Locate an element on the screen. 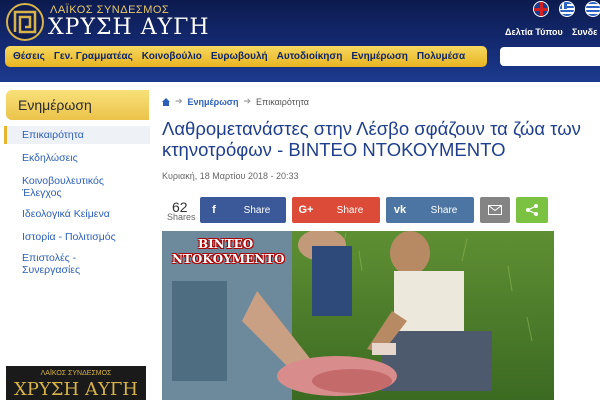 This screenshot has height=400, width=600. sidebar-item-epikairotita: Επικαιρότητα is located at coordinates (53, 135).